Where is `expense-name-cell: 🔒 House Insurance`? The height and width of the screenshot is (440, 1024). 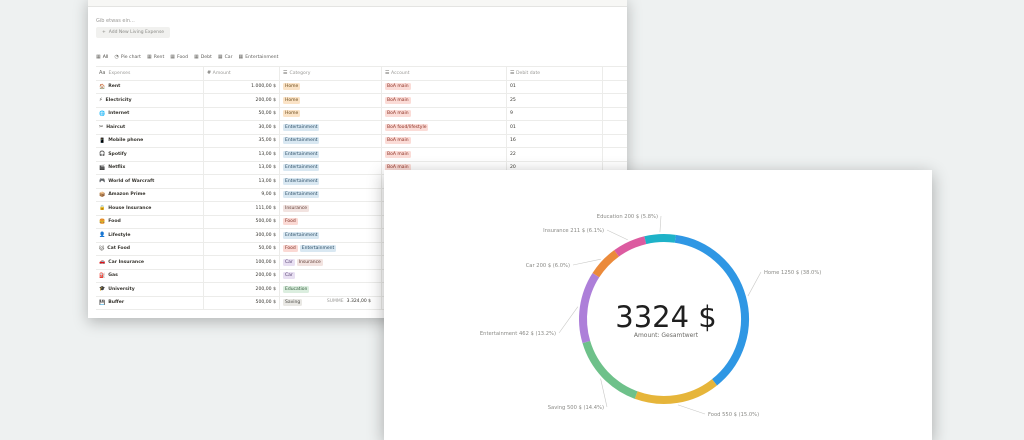
expense-name-cell: 🔒 House Insurance is located at coordinates (150, 208).